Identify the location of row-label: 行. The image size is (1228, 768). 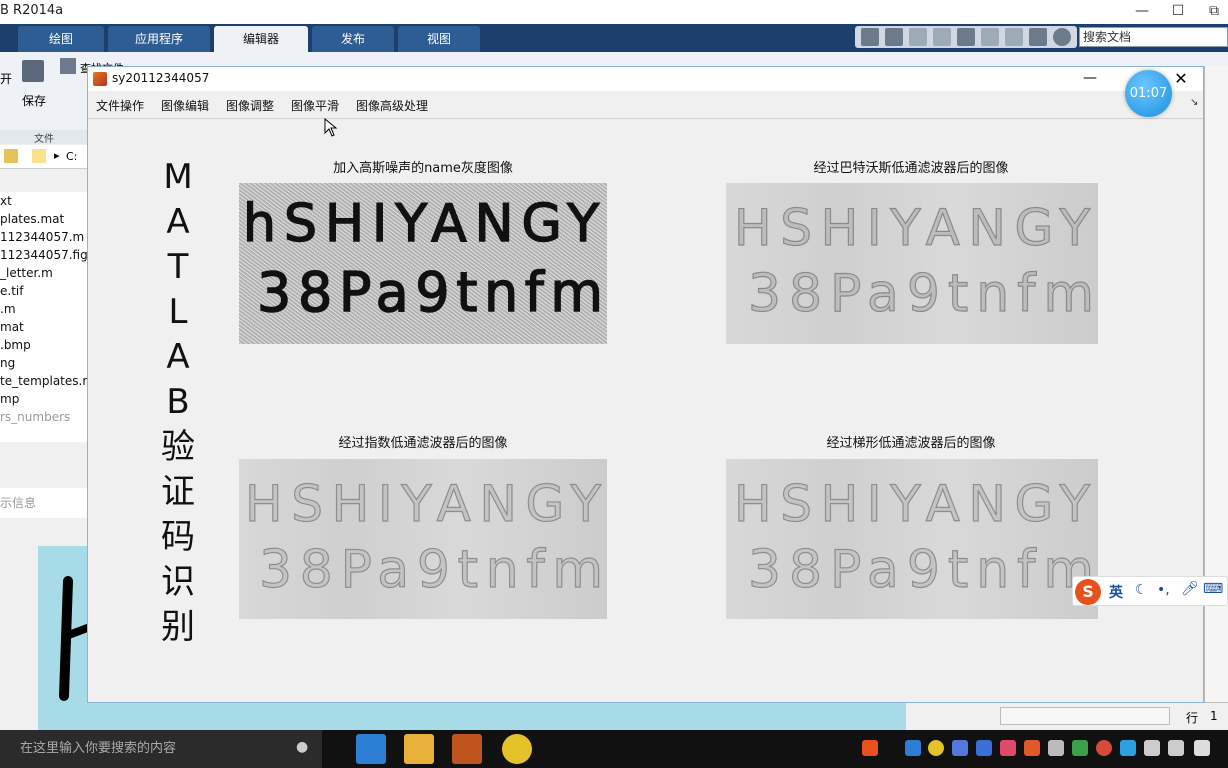
(1192, 718).